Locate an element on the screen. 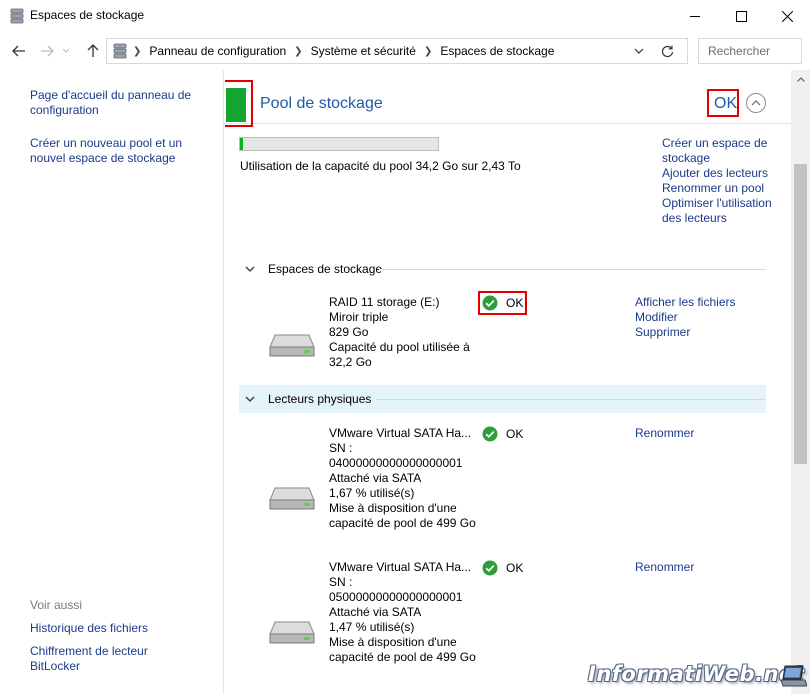  storage-space-status: OK is located at coordinates (502, 303).